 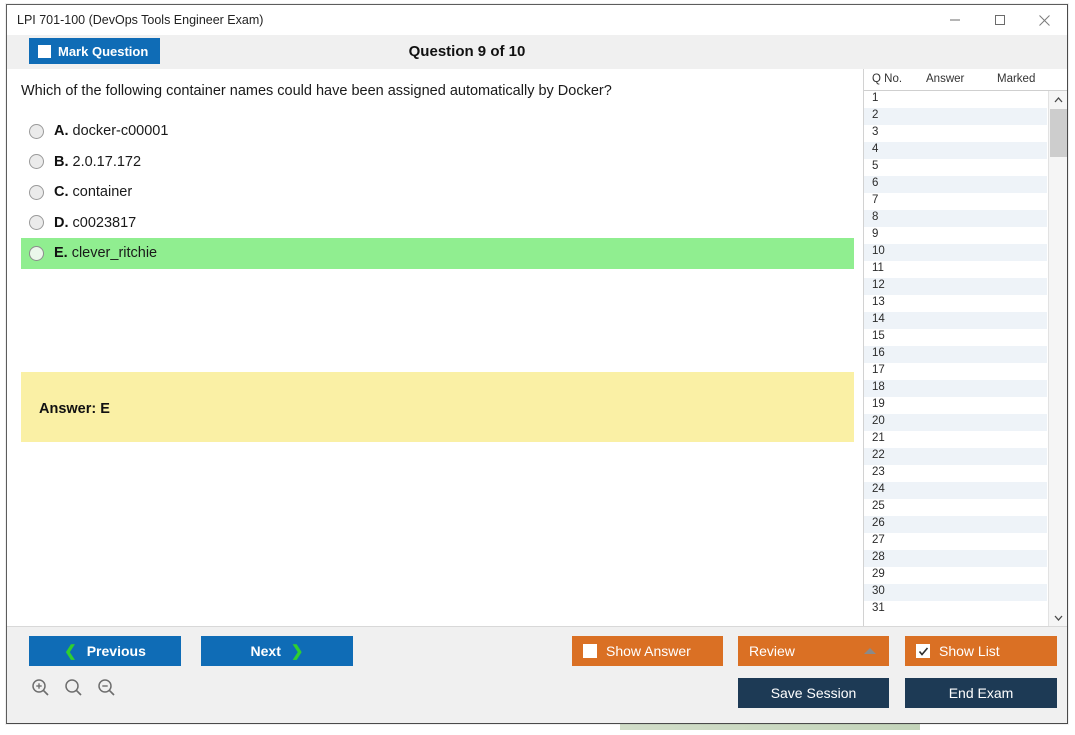 What do you see at coordinates (74, 409) in the screenshot?
I see `answer-key-label: Answer: E` at bounding box center [74, 409].